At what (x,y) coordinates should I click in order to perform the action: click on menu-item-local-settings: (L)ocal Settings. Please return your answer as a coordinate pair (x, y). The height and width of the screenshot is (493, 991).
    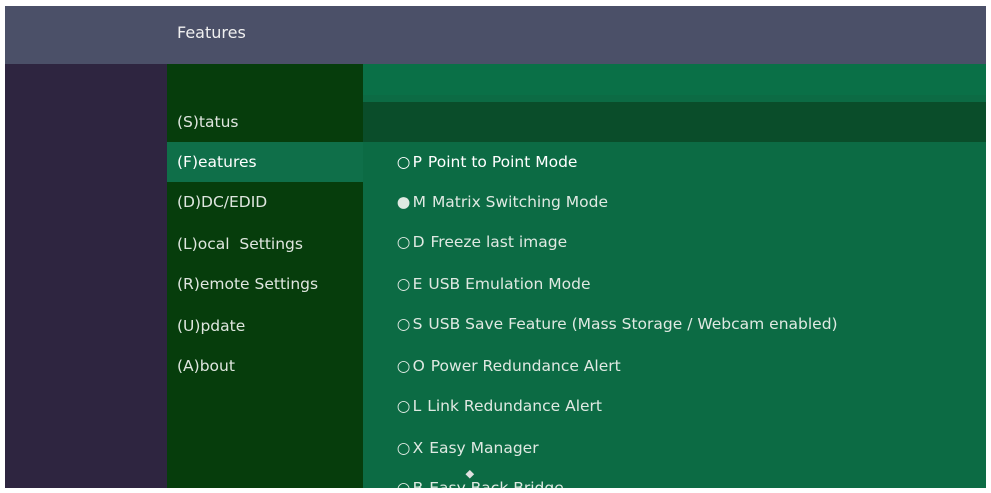
    Looking at the image, I should click on (265, 244).